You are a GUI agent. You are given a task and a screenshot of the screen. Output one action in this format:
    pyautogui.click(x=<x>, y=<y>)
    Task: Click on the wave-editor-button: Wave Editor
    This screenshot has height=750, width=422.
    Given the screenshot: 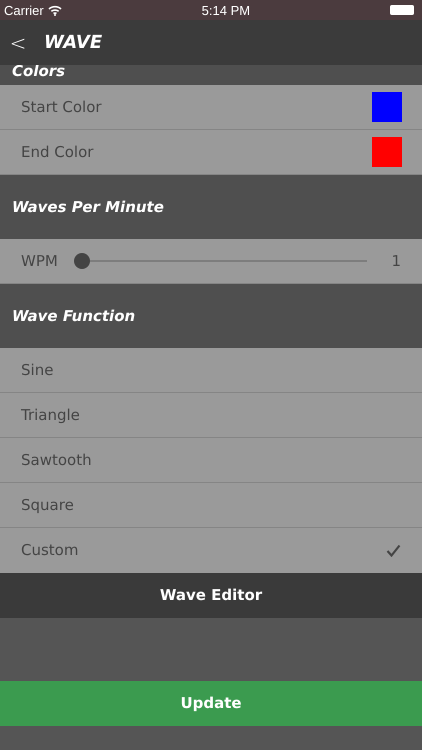 What is the action you would take?
    pyautogui.click(x=211, y=595)
    